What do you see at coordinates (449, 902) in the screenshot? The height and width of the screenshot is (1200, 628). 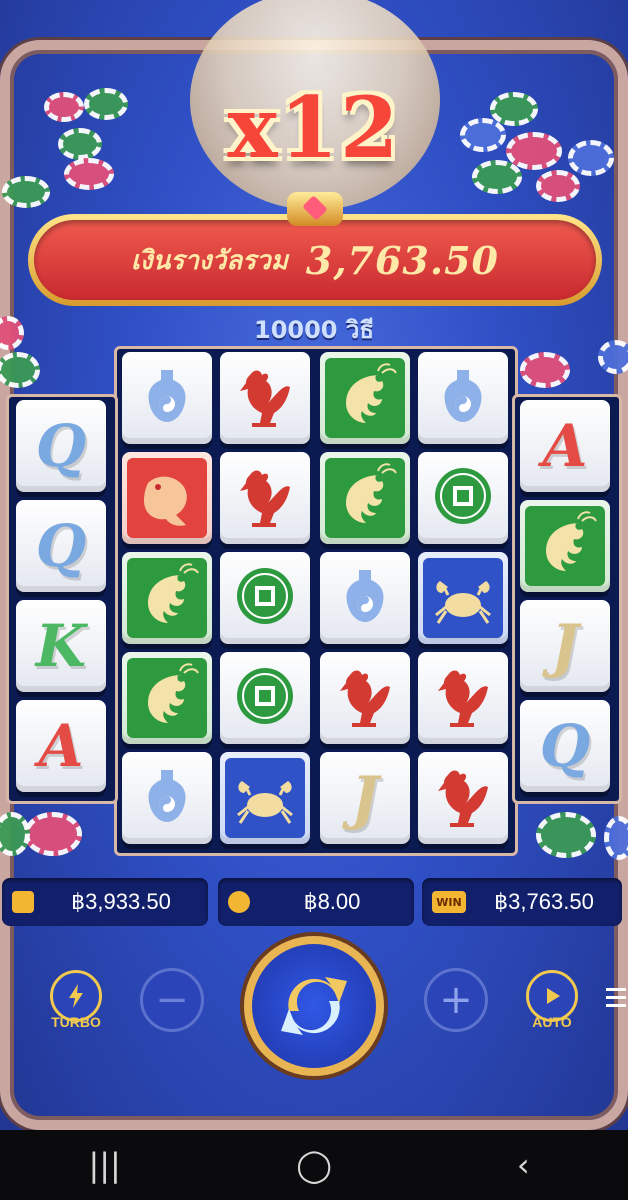 I see `win-icon: WIN` at bounding box center [449, 902].